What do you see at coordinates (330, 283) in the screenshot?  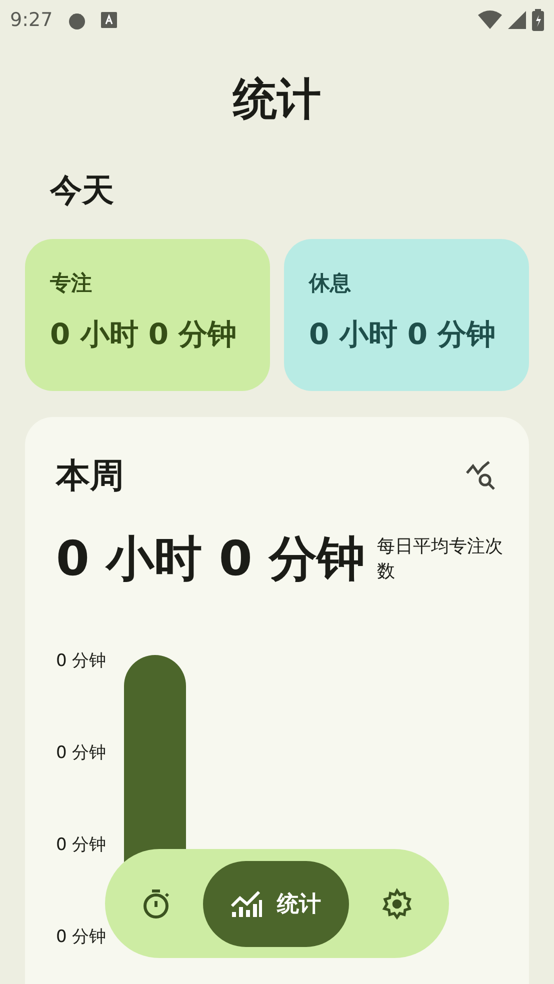 I see `card-label: 休息` at bounding box center [330, 283].